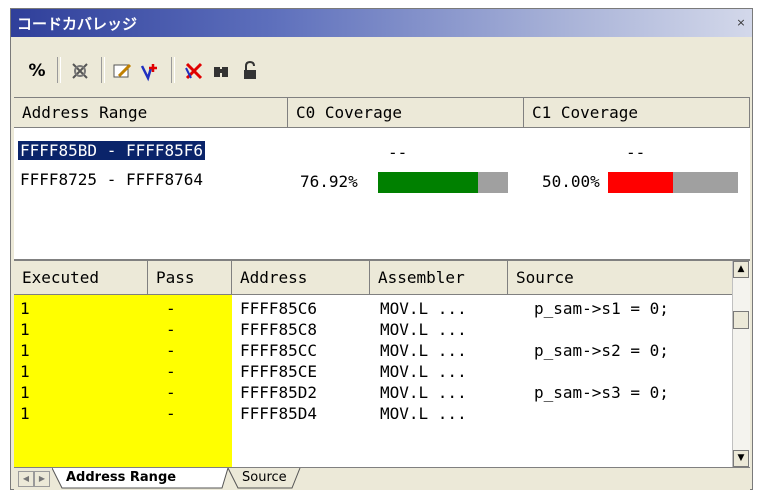  What do you see at coordinates (741, 23) in the screenshot?
I see `close-icon: ×` at bounding box center [741, 23].